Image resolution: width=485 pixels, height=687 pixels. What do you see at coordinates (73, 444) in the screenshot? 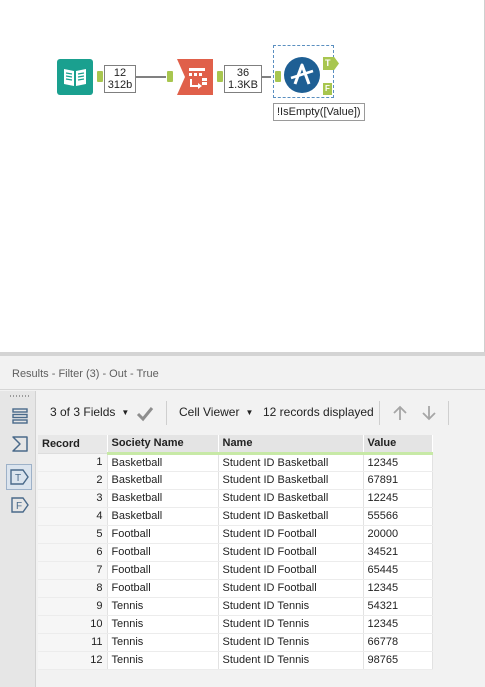
I see `column-header-record: Record` at bounding box center [73, 444].